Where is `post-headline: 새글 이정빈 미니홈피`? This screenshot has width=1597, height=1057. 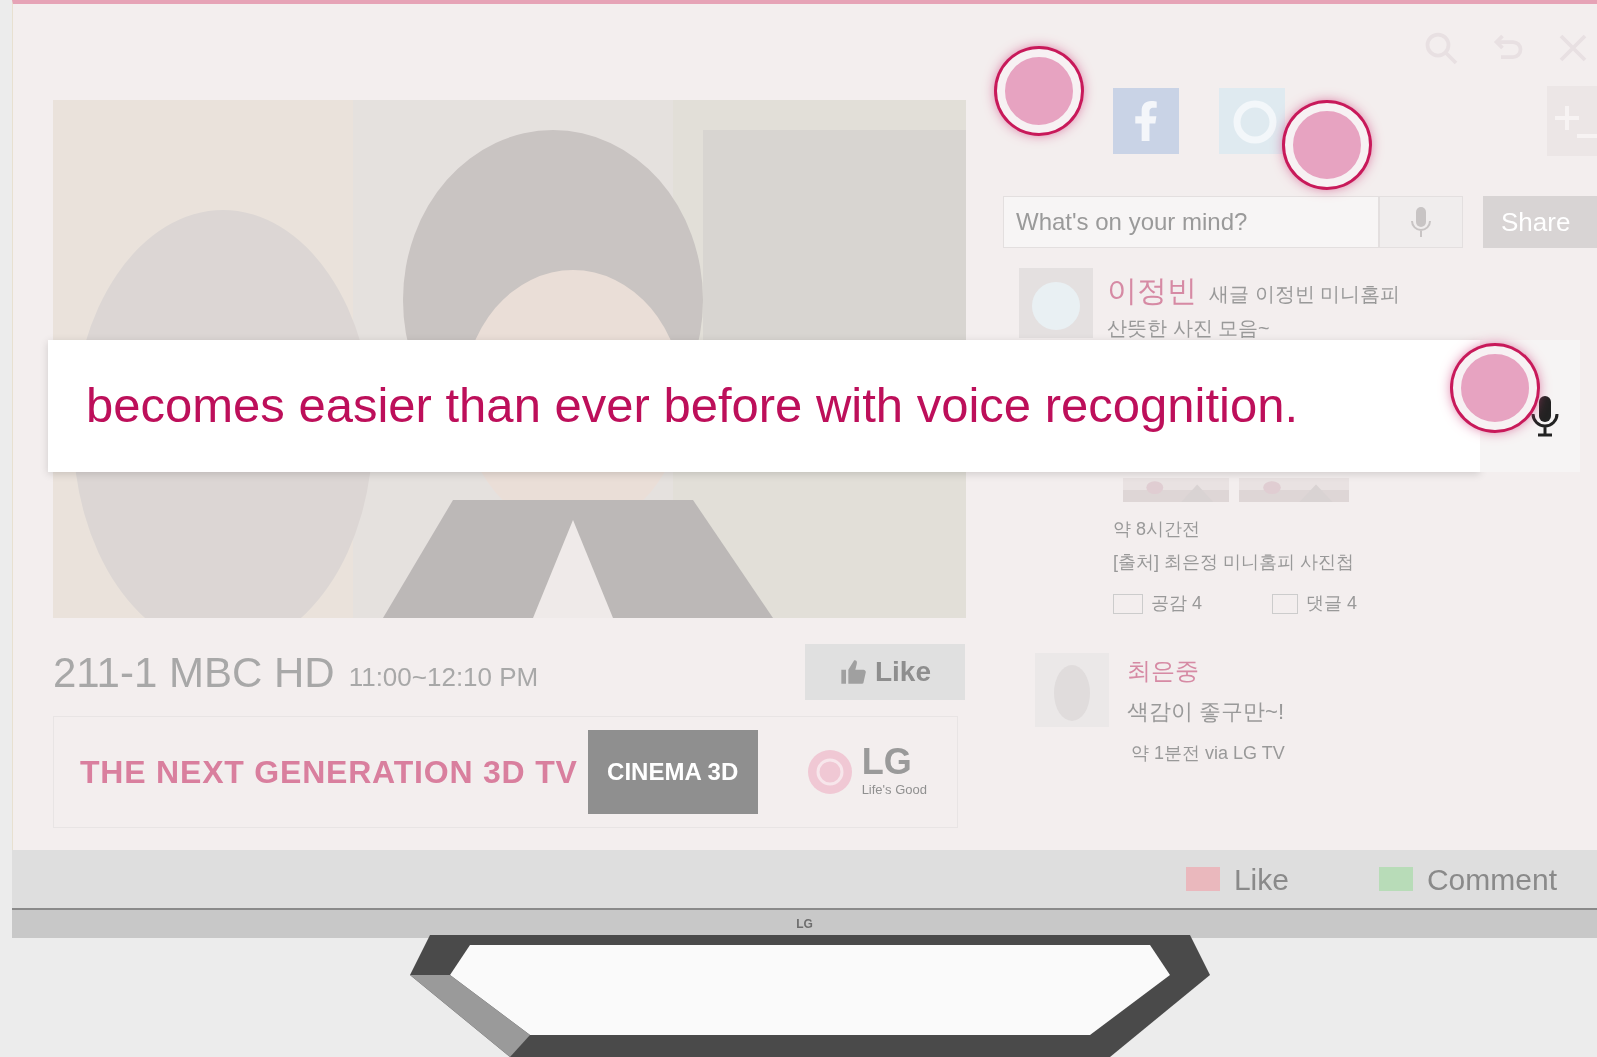
post-headline: 새글 이정빈 미니홈피 is located at coordinates (1305, 294).